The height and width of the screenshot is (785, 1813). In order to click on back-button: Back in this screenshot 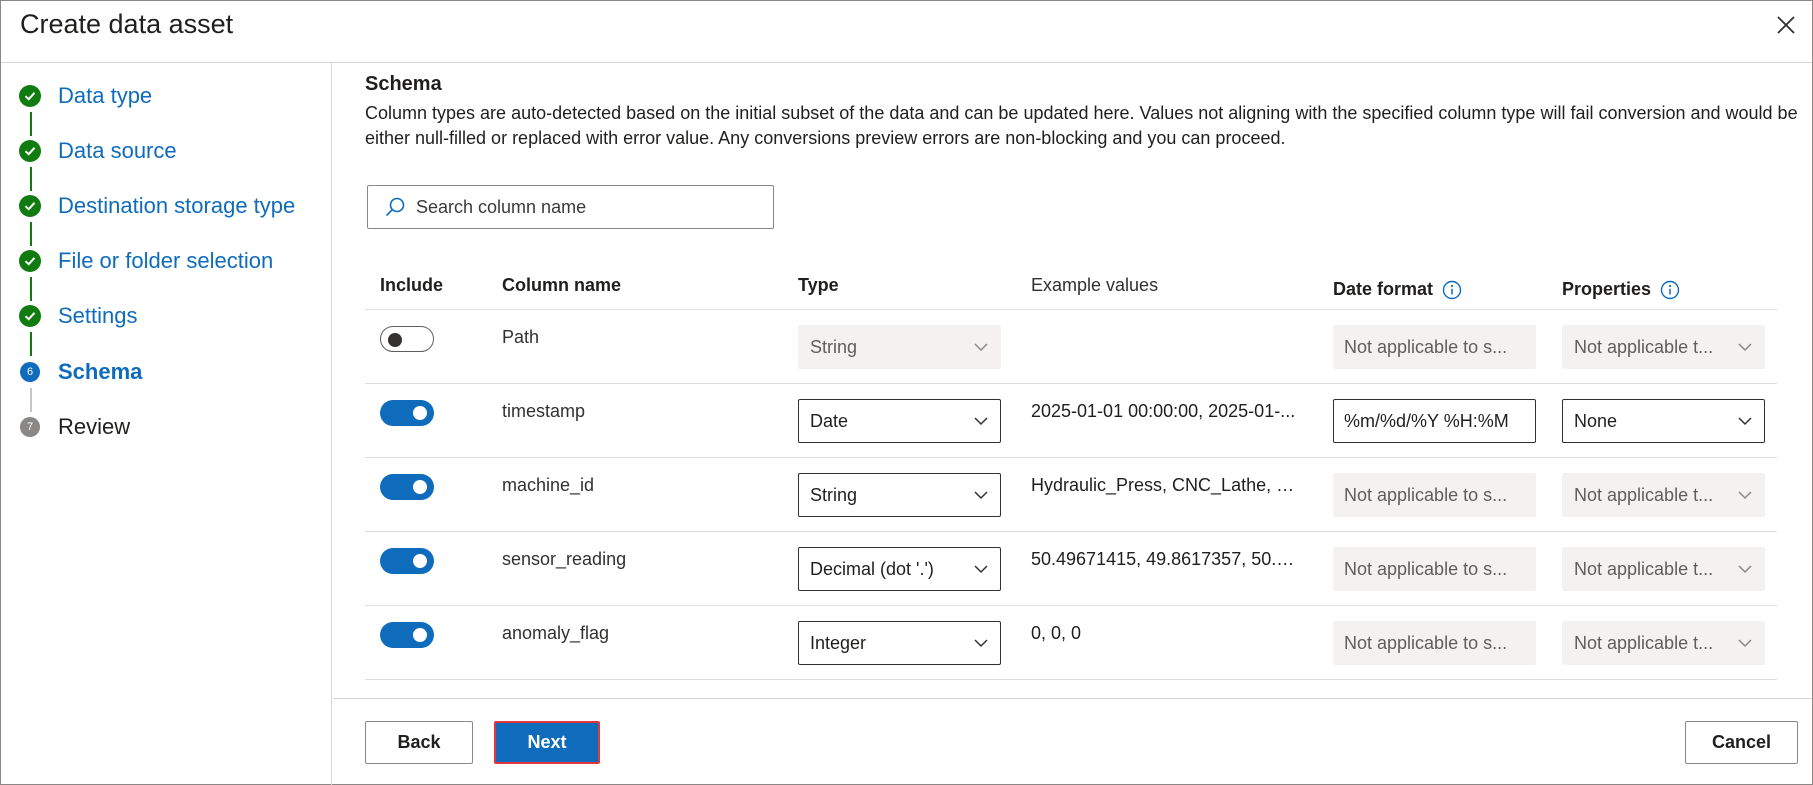, I will do `click(419, 742)`.